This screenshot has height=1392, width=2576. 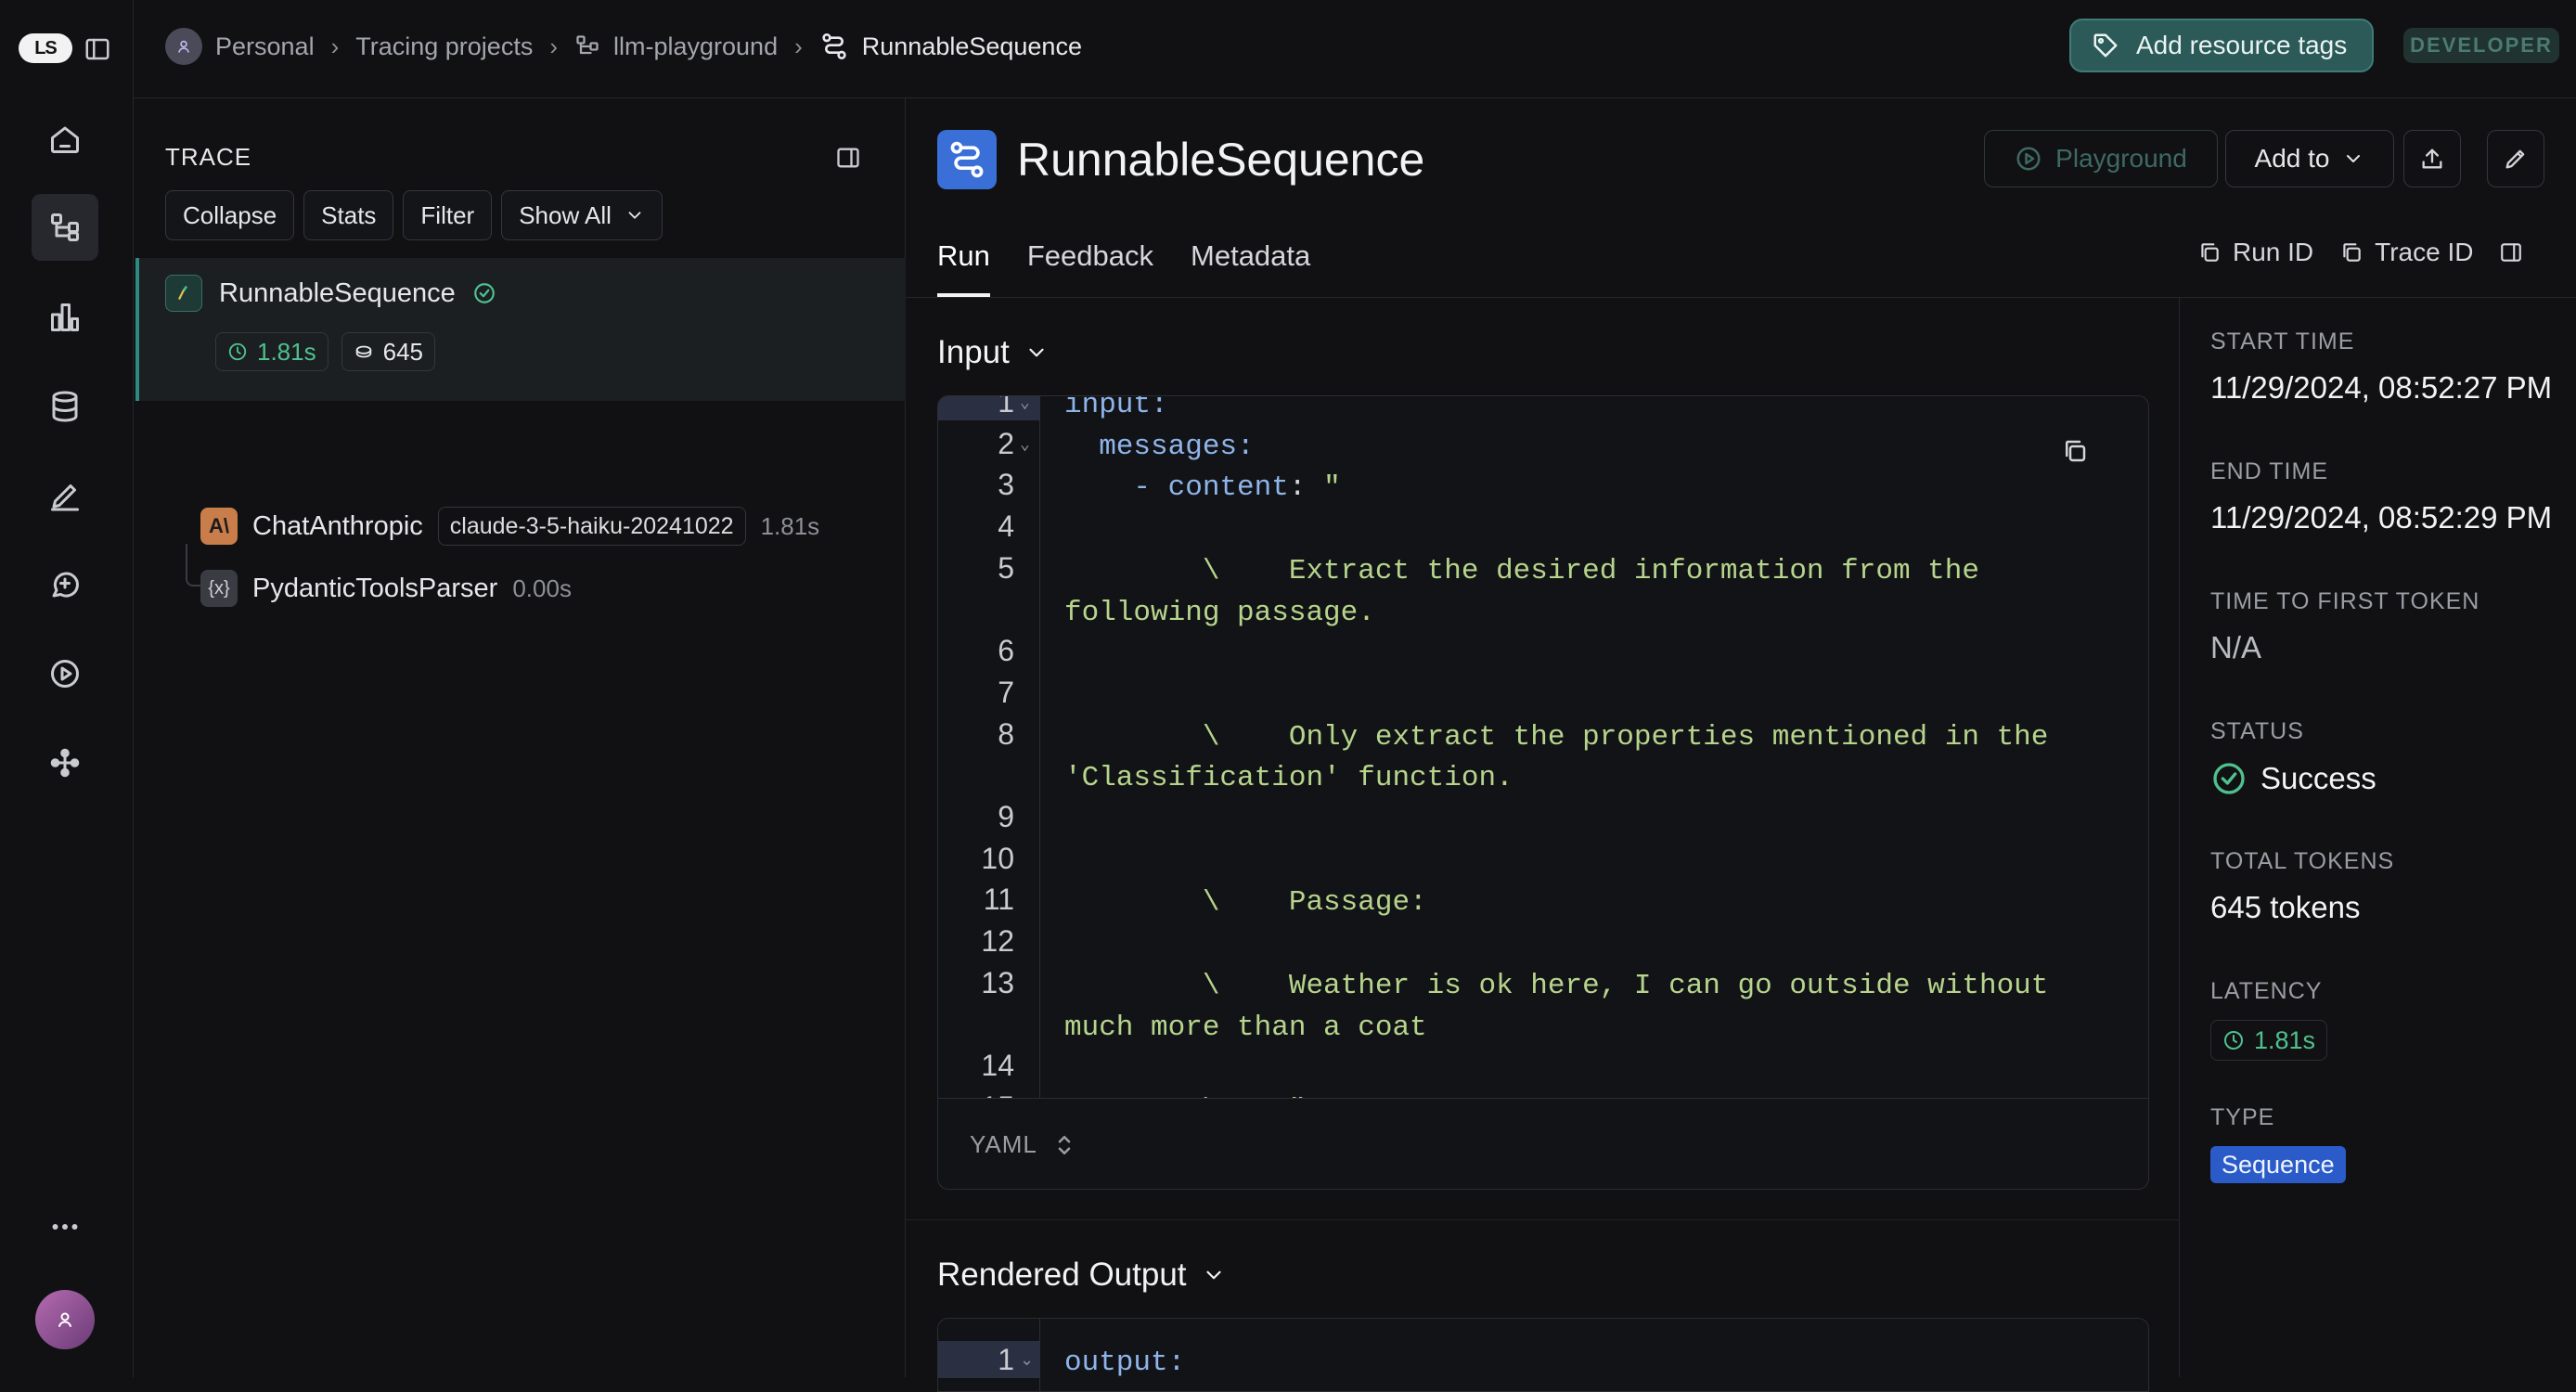 What do you see at coordinates (230, 215) in the screenshot?
I see `collapse-button: Collapse` at bounding box center [230, 215].